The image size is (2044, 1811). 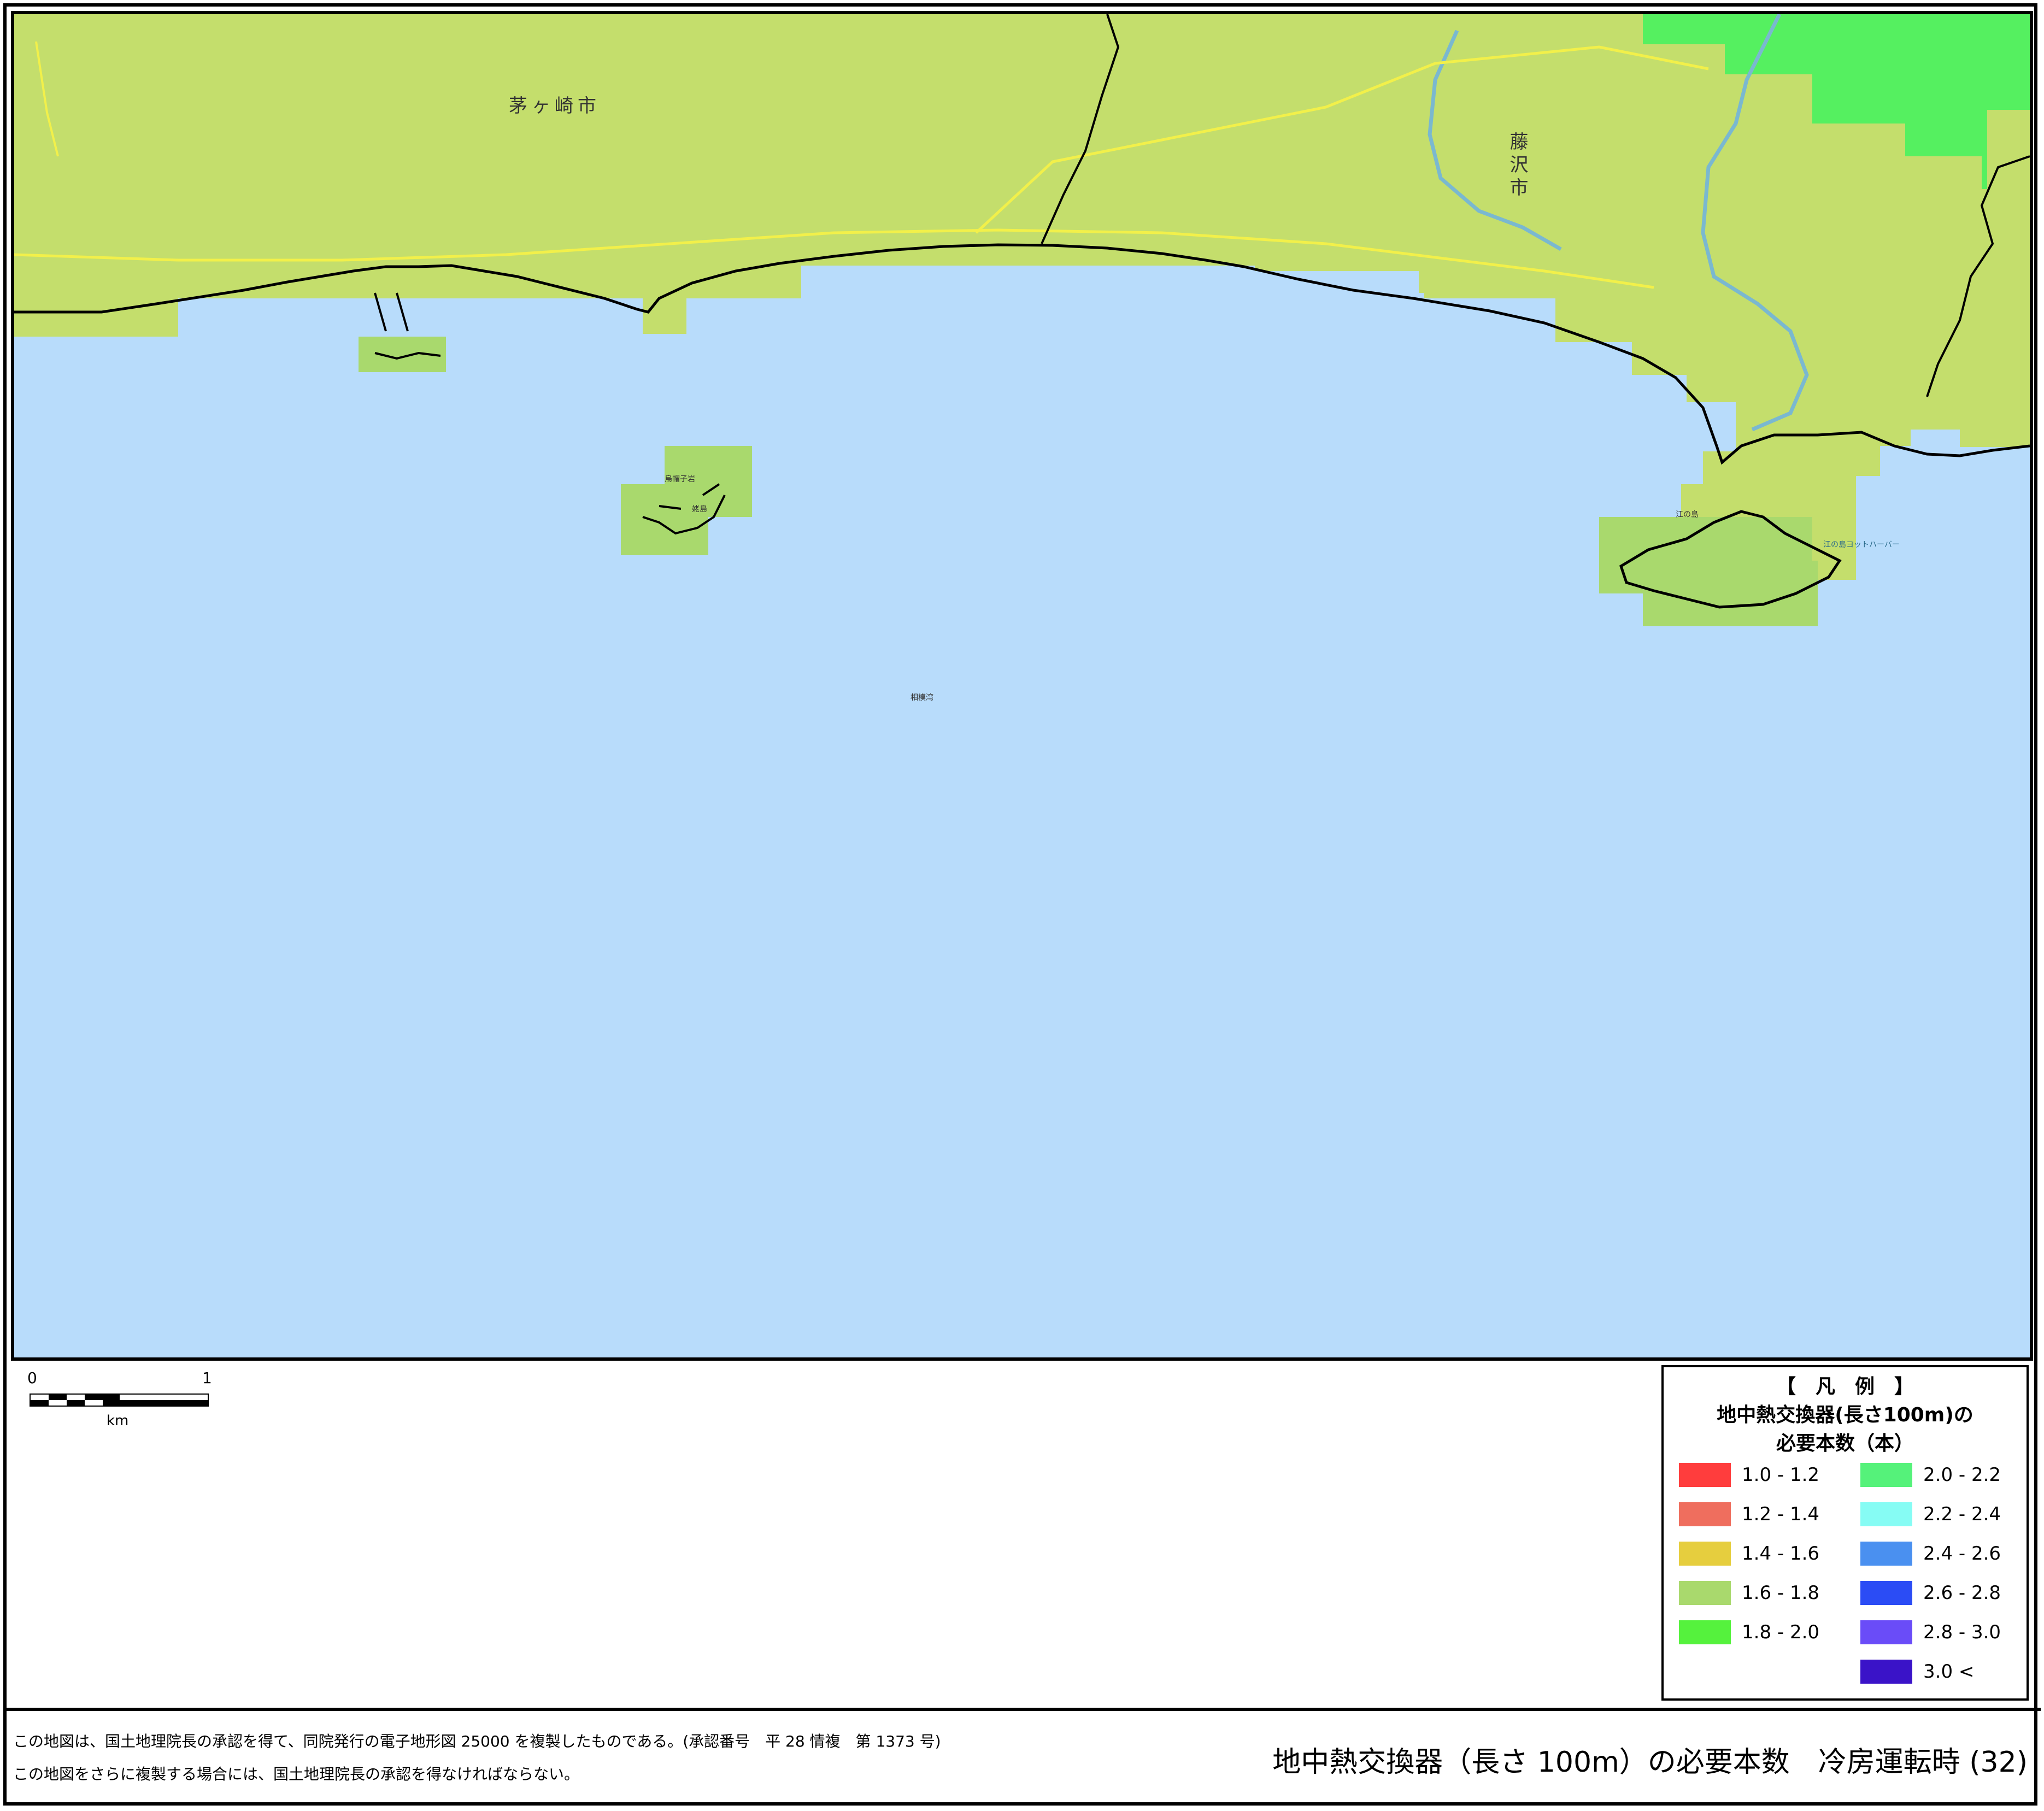 I want to click on scale-end: 1, so click(x=207, y=1378).